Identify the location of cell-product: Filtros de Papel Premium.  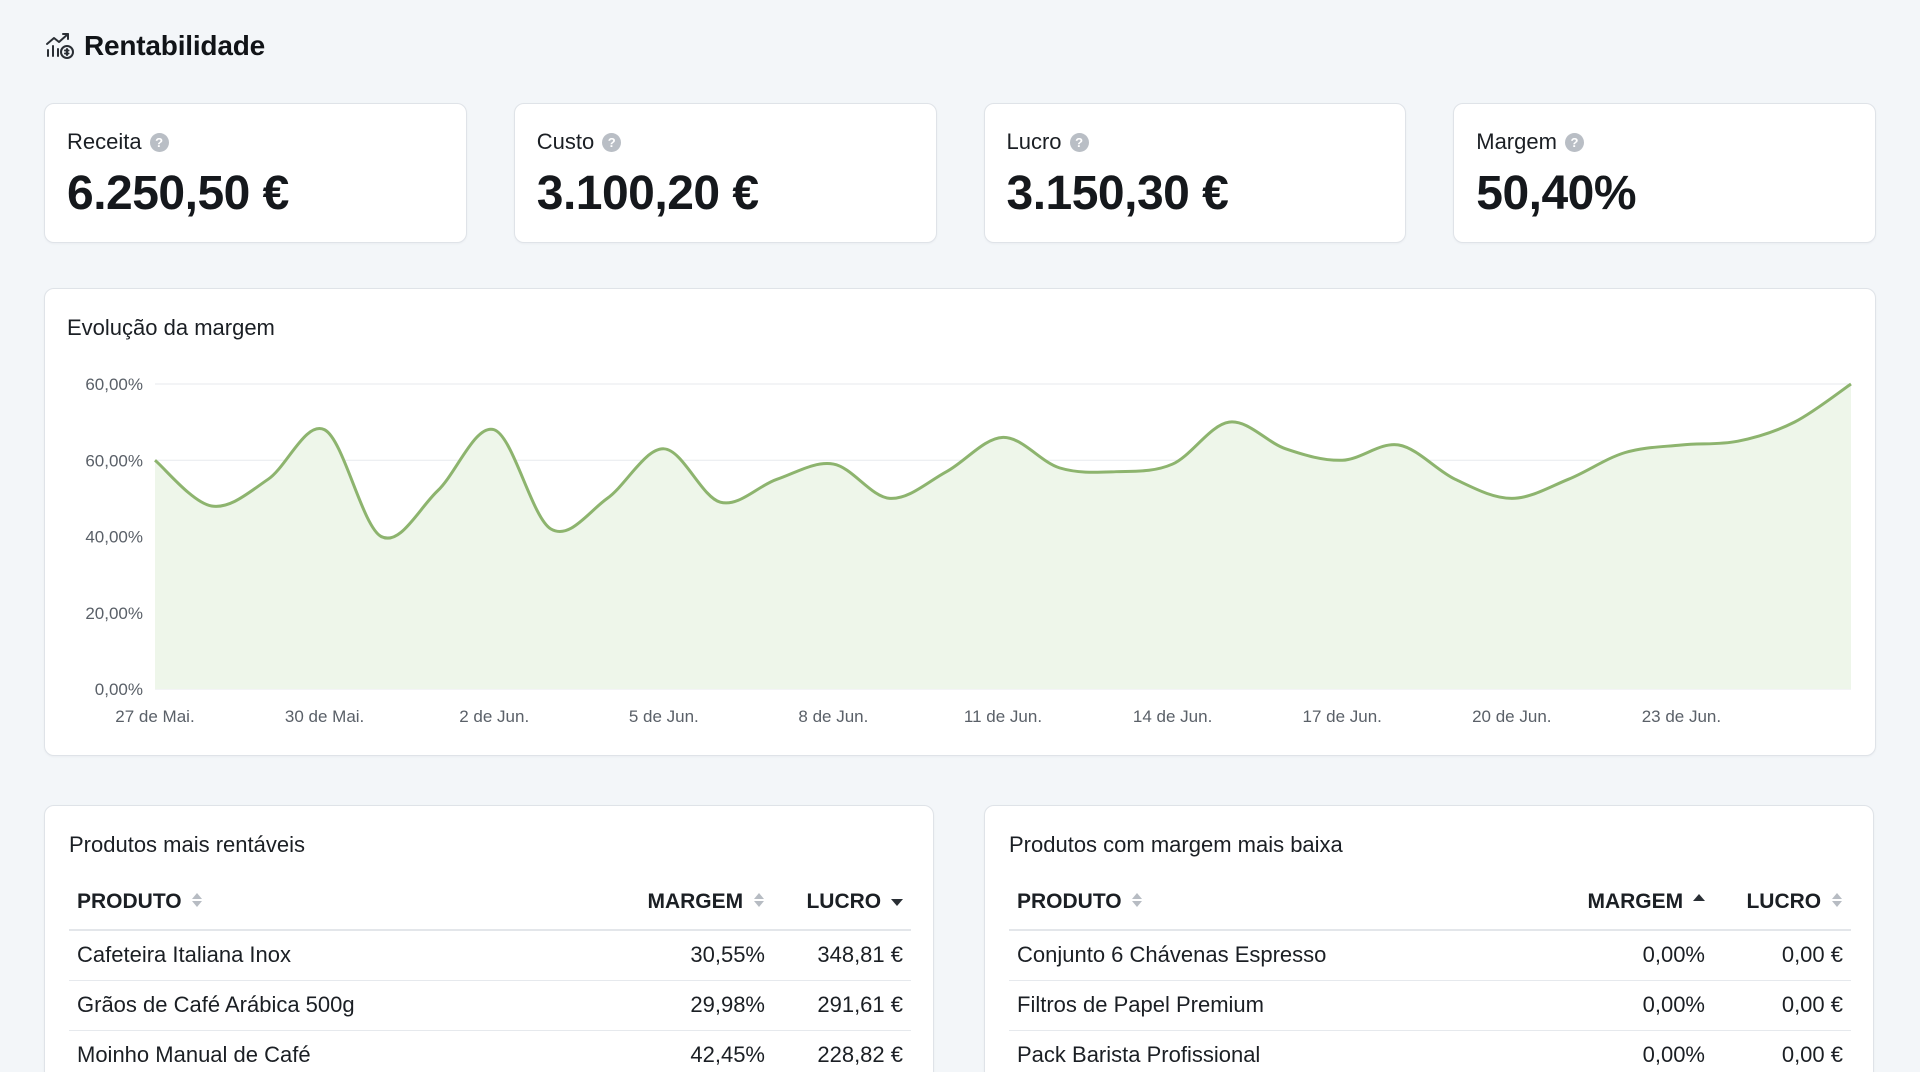
(1286, 1005).